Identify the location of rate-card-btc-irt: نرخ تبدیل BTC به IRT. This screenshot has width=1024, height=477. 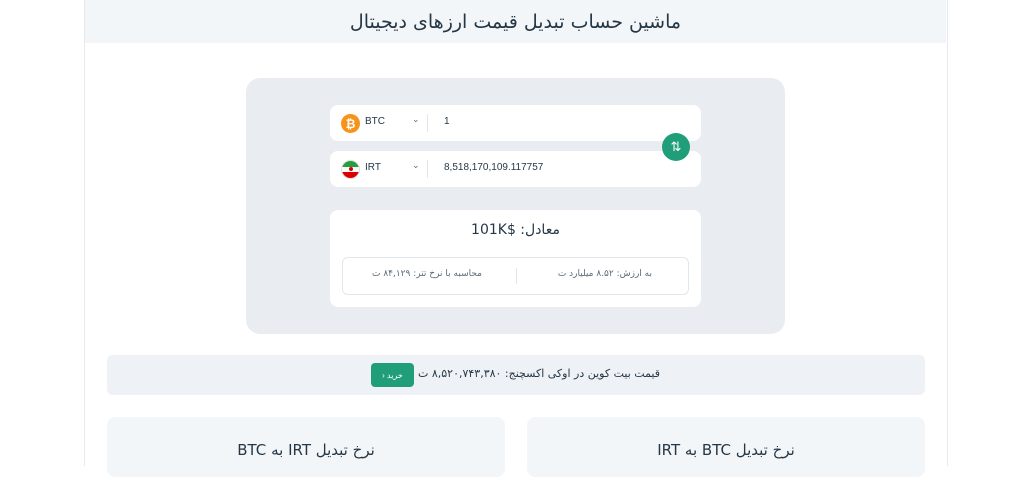
(726, 447).